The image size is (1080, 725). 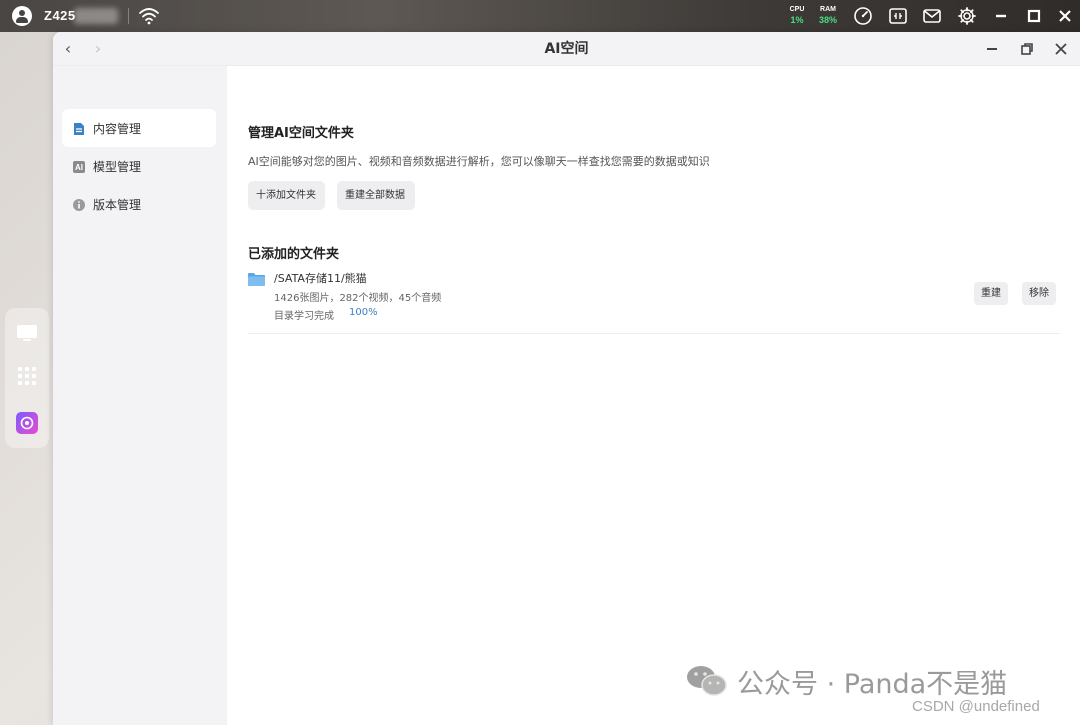 I want to click on cpu-usage: CPU 1%, so click(x=797, y=15).